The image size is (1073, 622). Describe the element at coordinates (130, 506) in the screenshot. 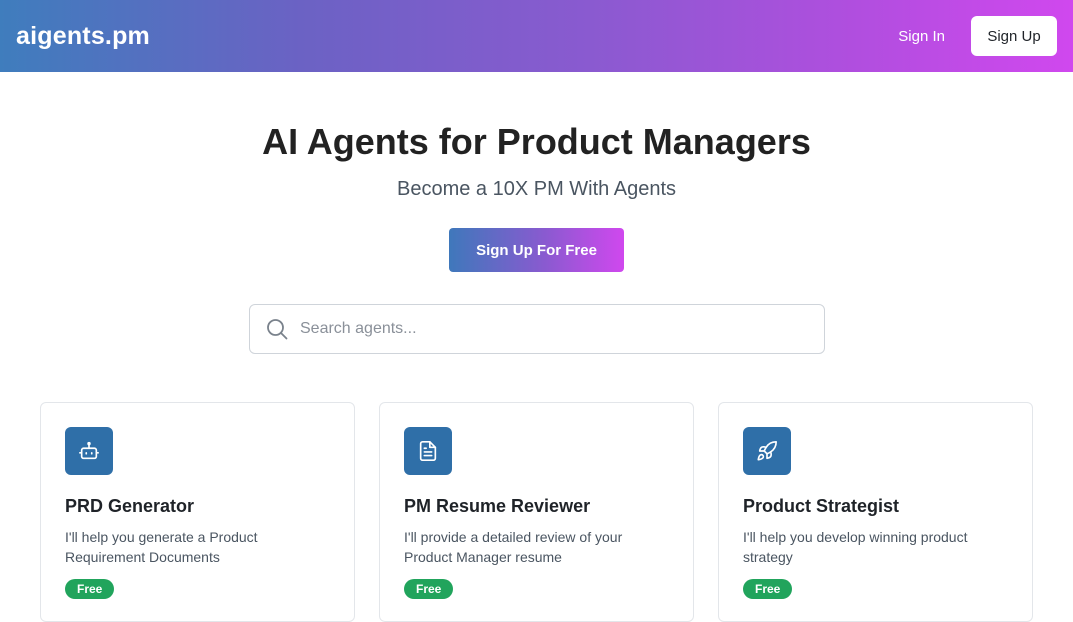

I see `card-title: PRD Generator` at that location.